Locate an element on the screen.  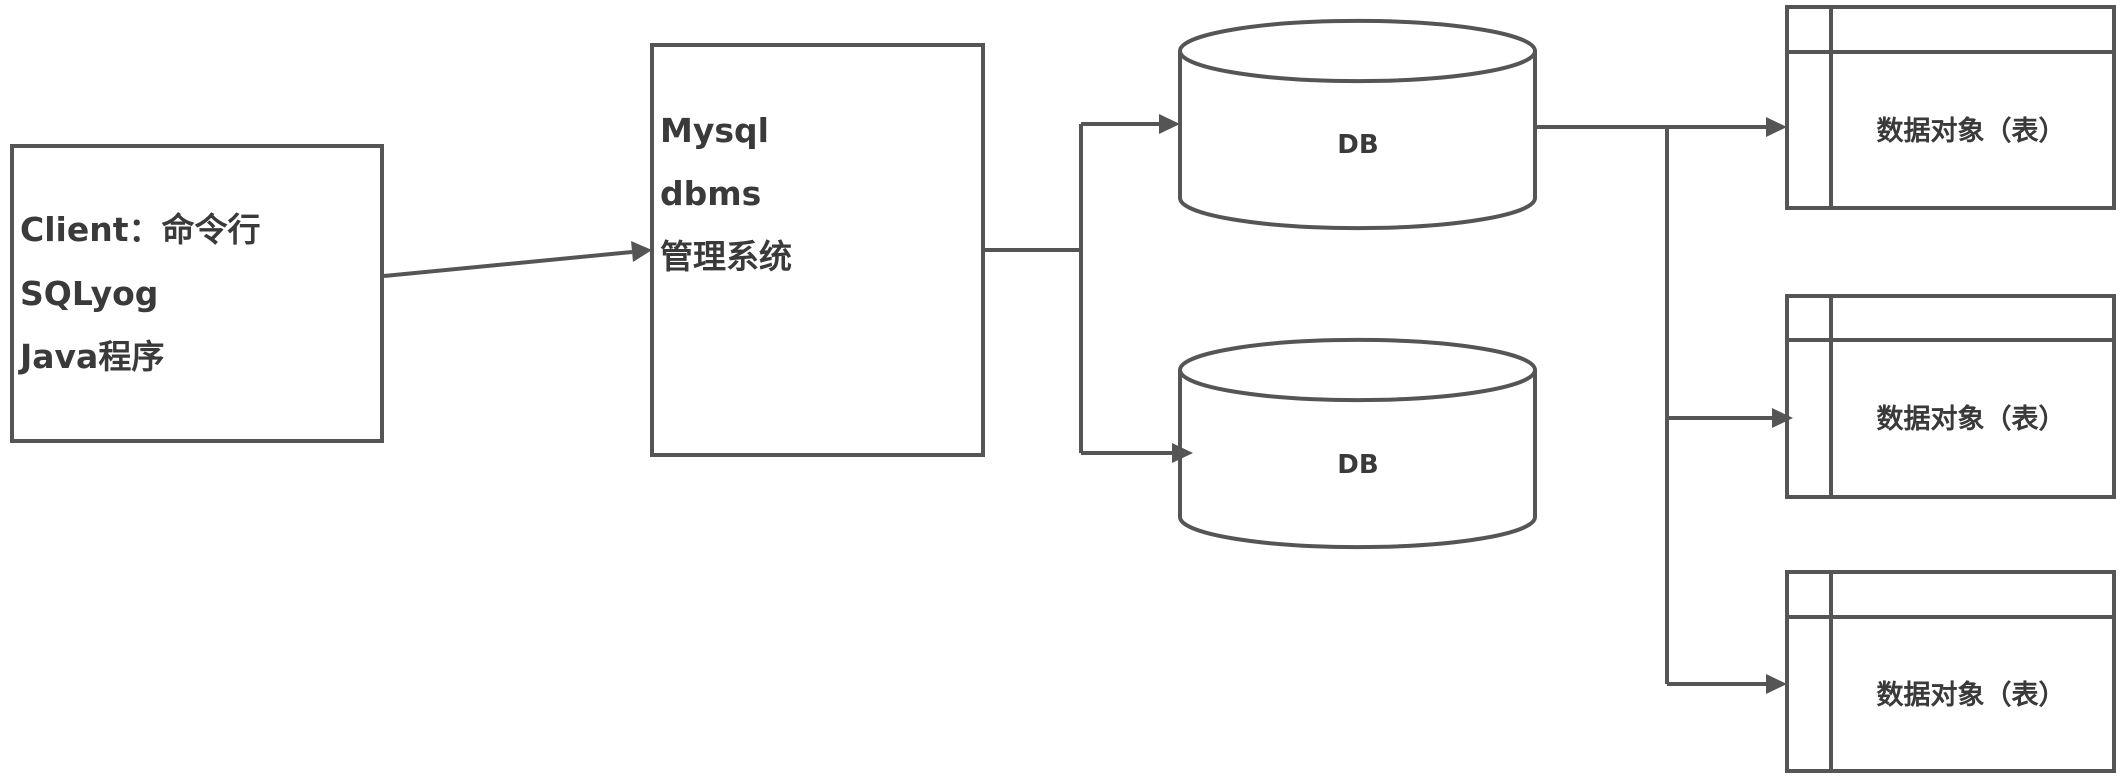
table-node-3: 数据对象（表） is located at coordinates (1950, 671).